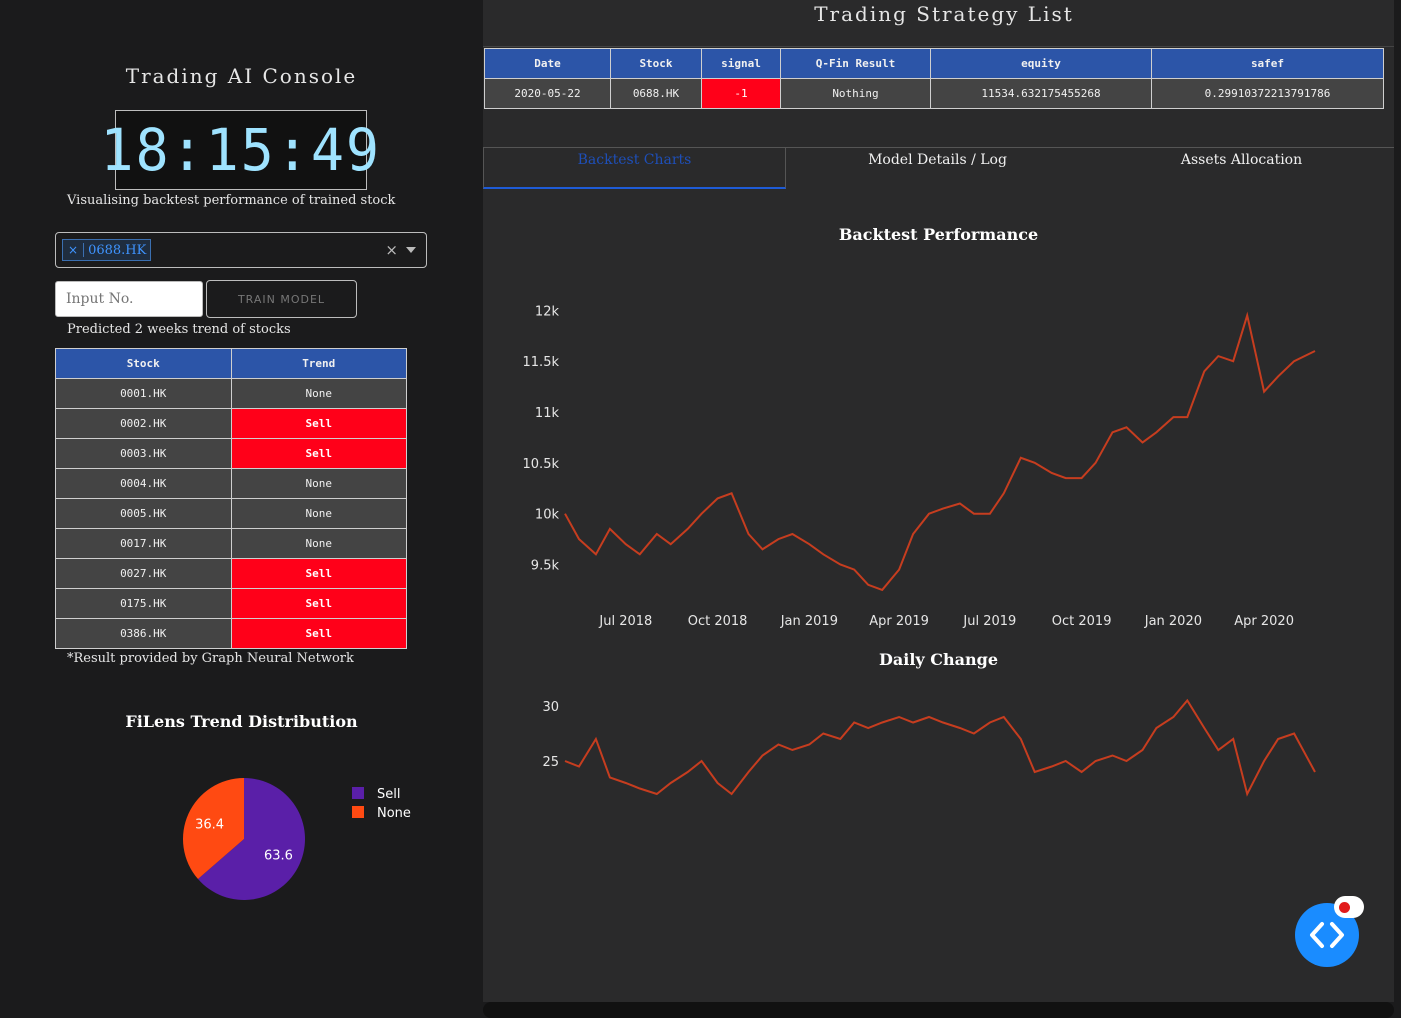 Image resolution: width=1401 pixels, height=1018 pixels. Describe the element at coordinates (989, 621) in the screenshot. I see `x-tick-label: Jul 2019` at that location.